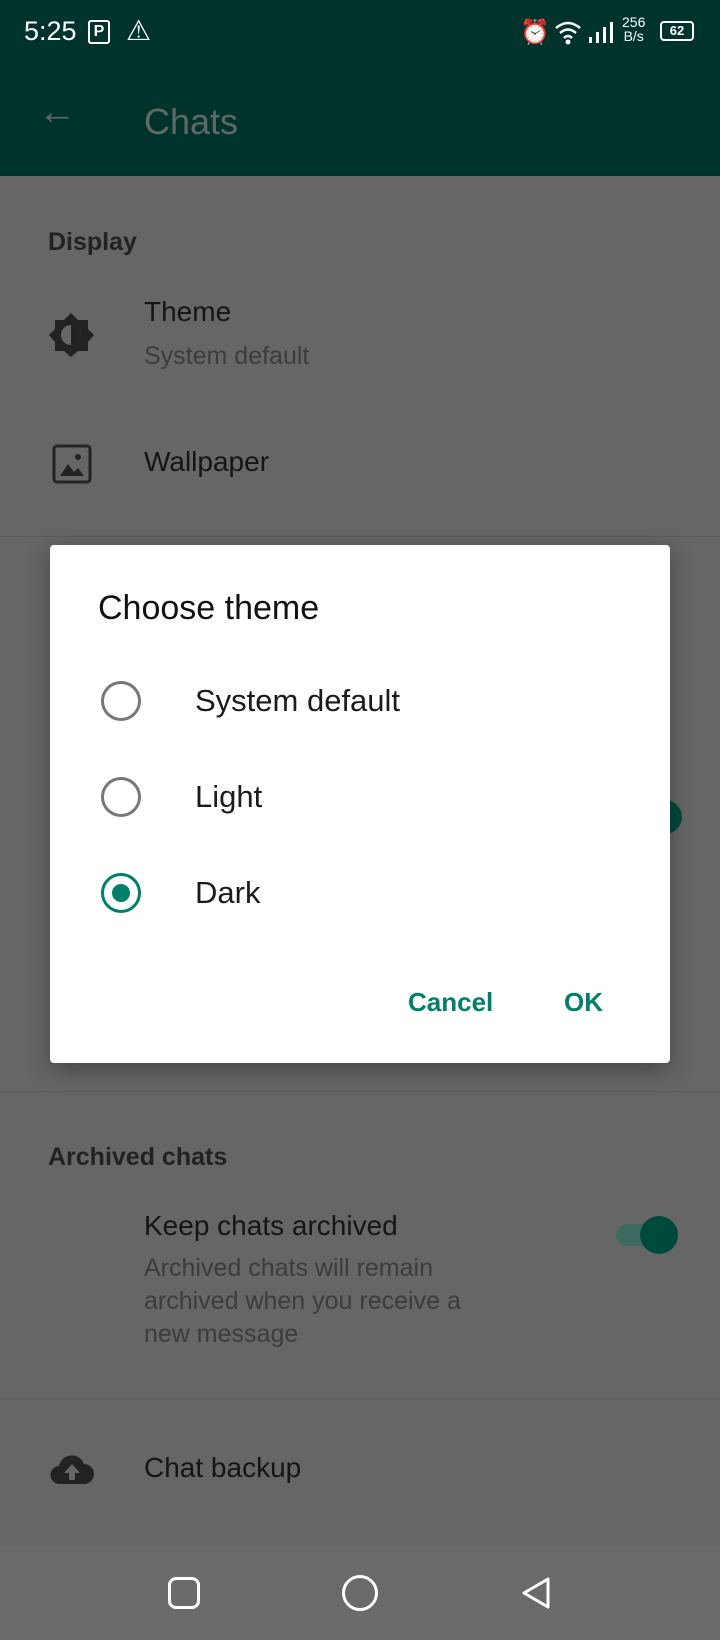 Image resolution: width=720 pixels, height=1640 pixels. Describe the element at coordinates (72, 1470) in the screenshot. I see `cloud-upload-icon` at that location.